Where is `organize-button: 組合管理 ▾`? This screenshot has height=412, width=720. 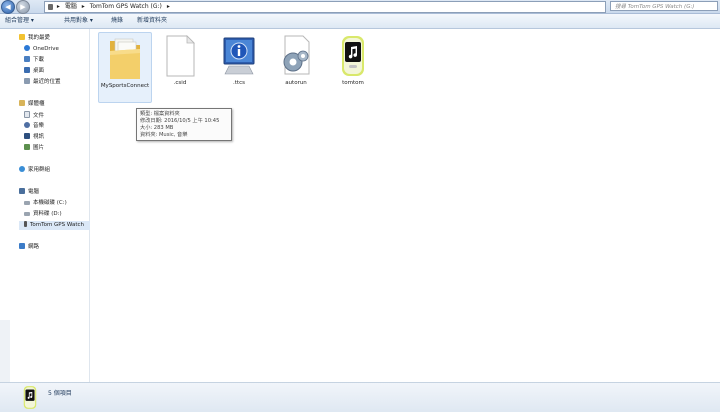 organize-button: 組合管理 ▾ is located at coordinates (19, 21).